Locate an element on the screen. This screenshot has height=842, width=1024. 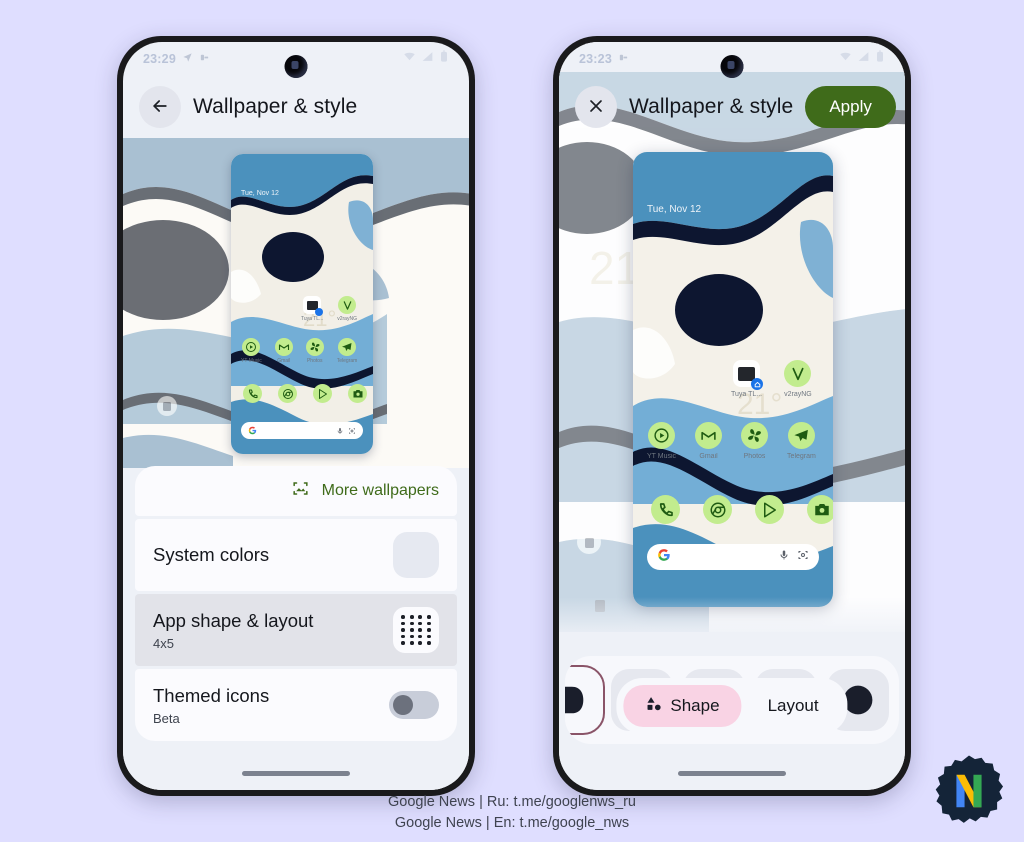
page-title: Wallpaper & style is located at coordinates (711, 106).